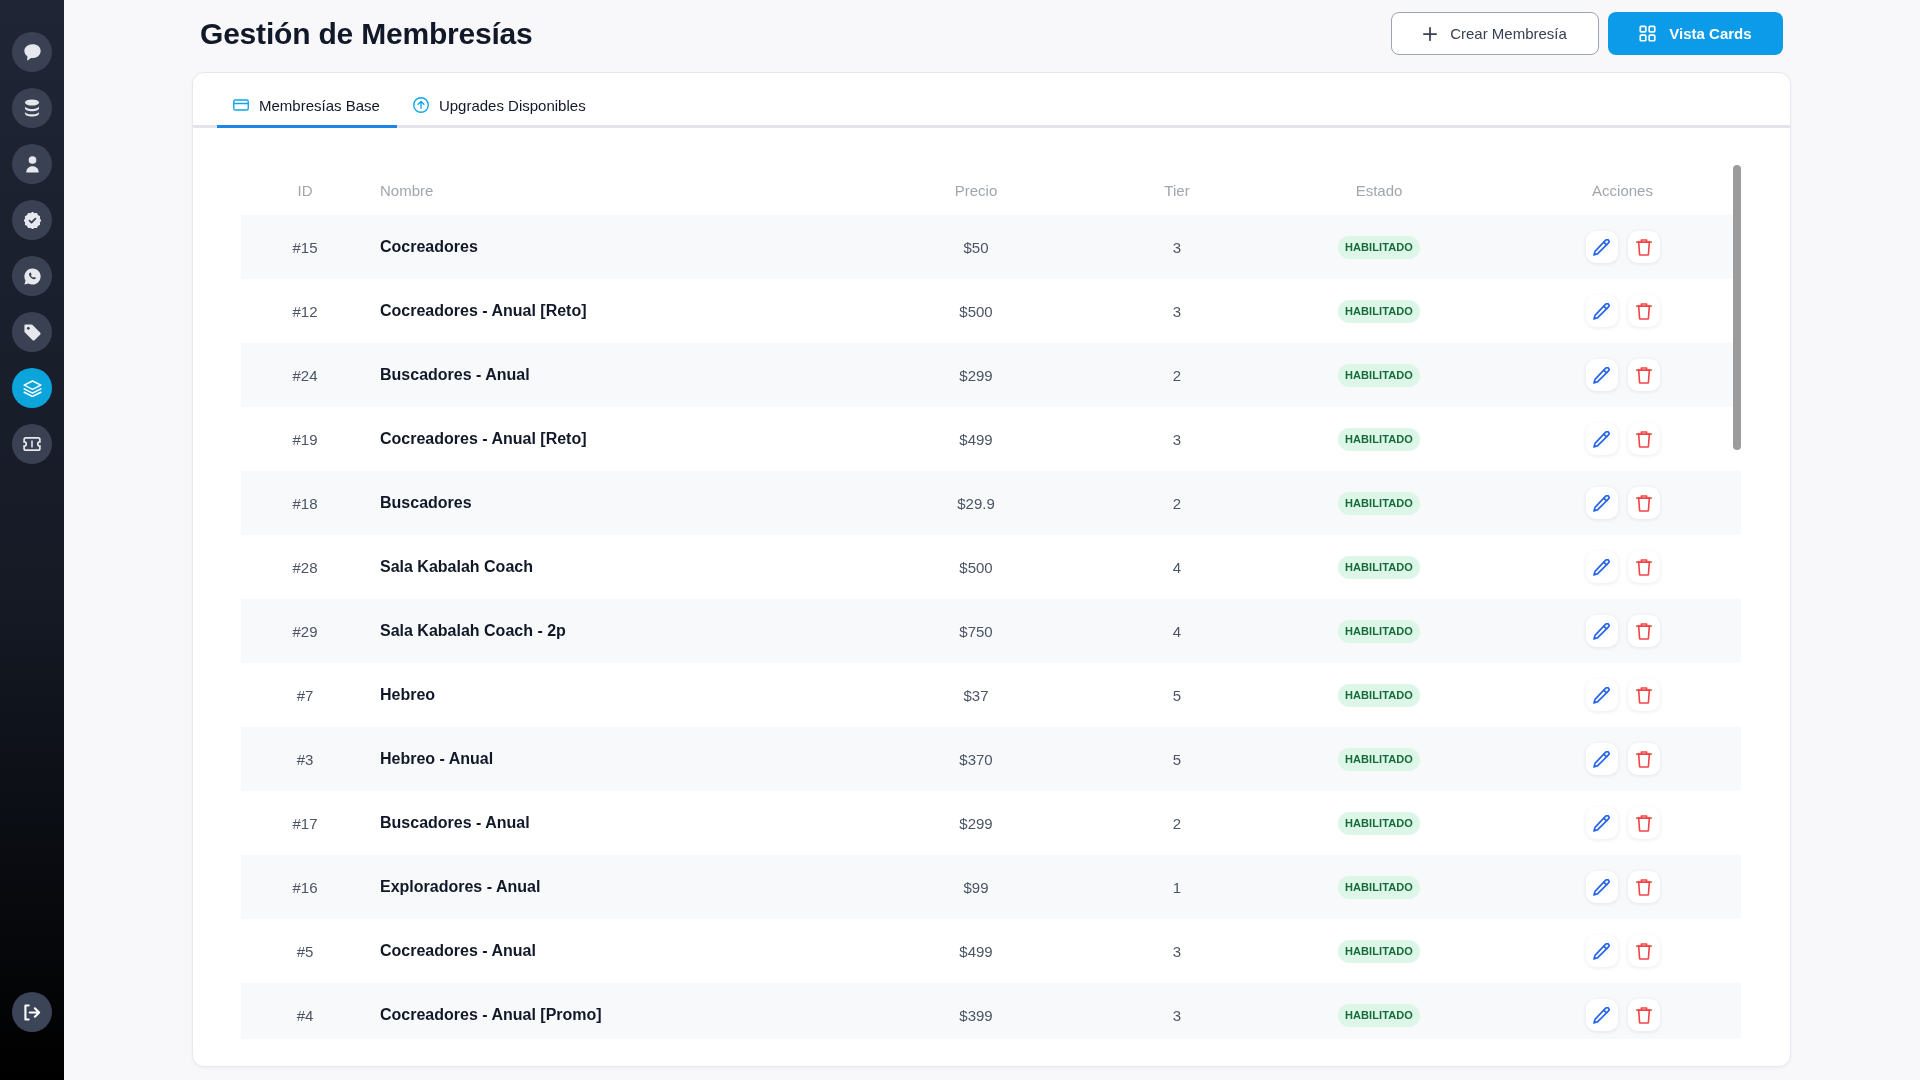 The image size is (1920, 1080). What do you see at coordinates (305, 759) in the screenshot?
I see `membership-id: #3` at bounding box center [305, 759].